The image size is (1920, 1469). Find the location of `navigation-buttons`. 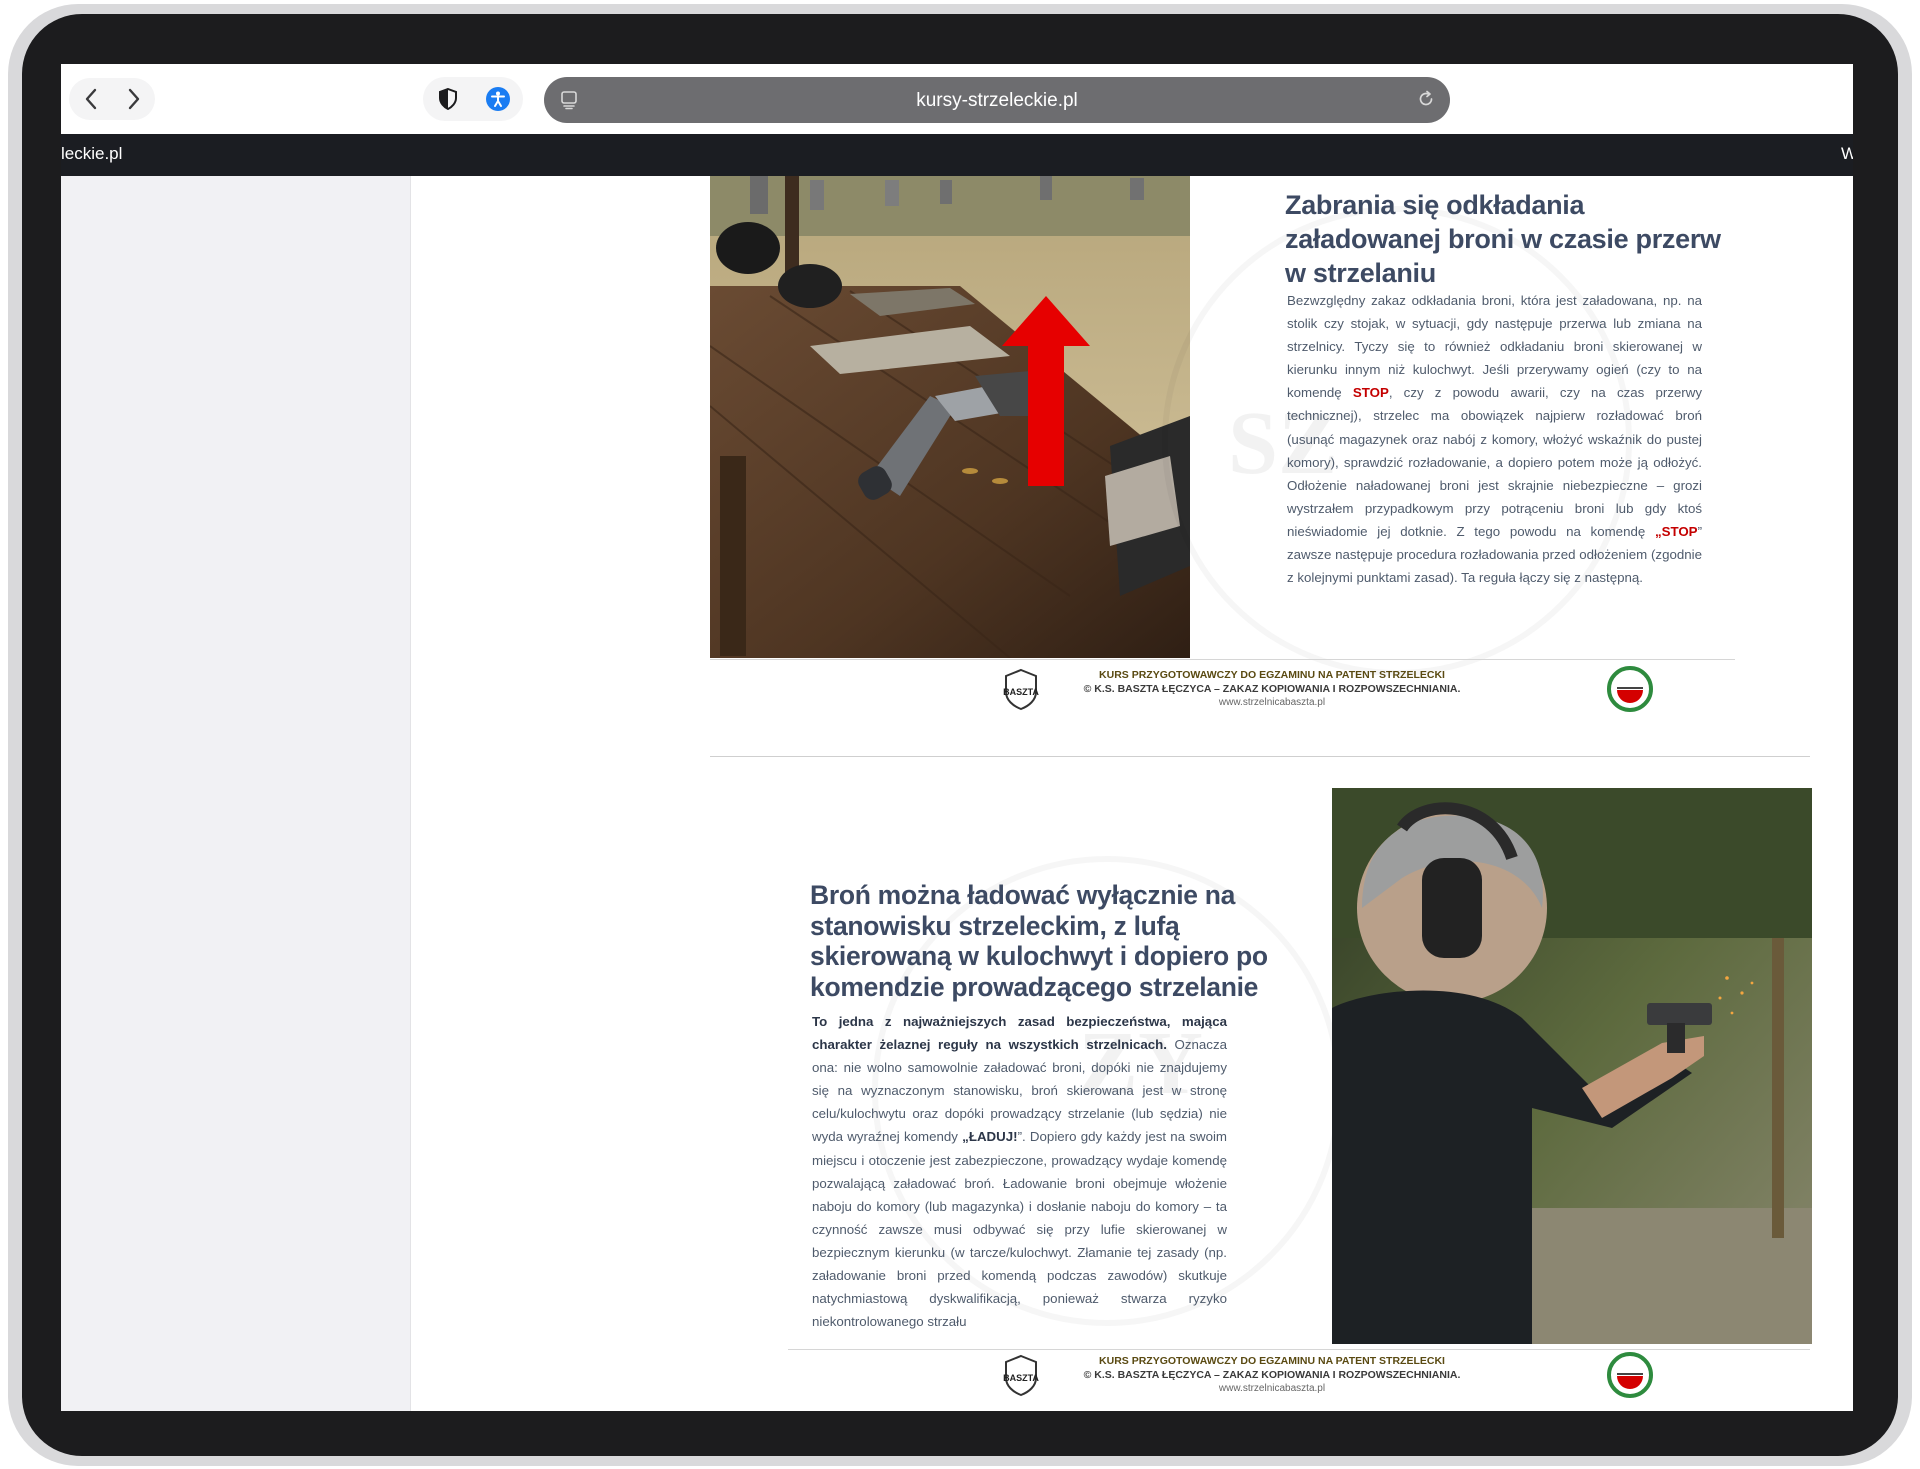

navigation-buttons is located at coordinates (112, 99).